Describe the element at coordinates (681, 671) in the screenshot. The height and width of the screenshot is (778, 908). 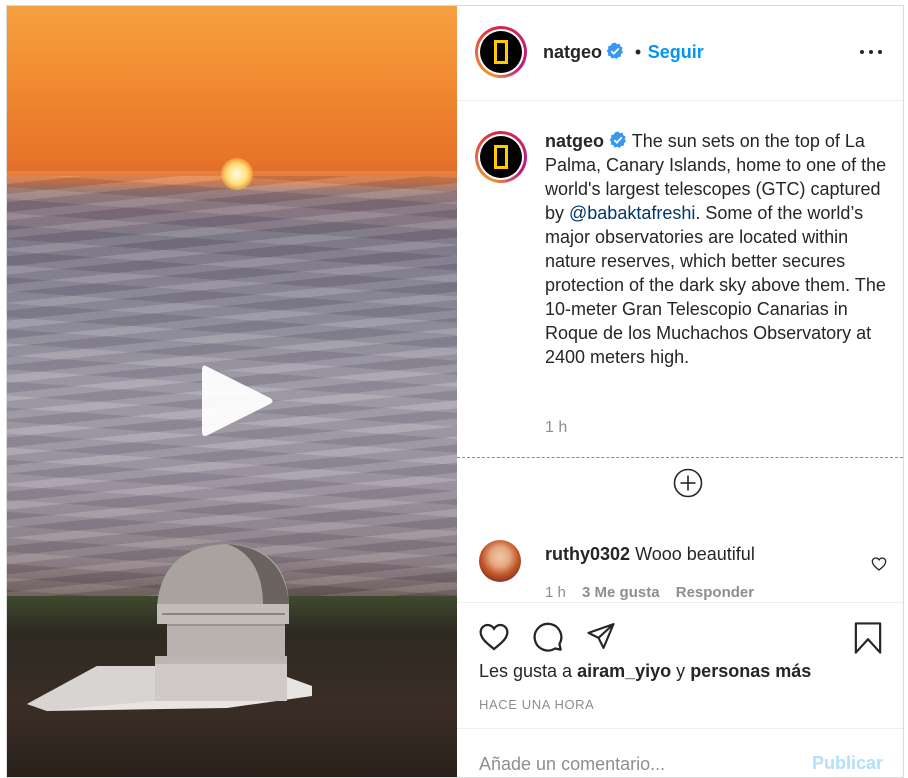
I see `likes-conjunction: y` at that location.